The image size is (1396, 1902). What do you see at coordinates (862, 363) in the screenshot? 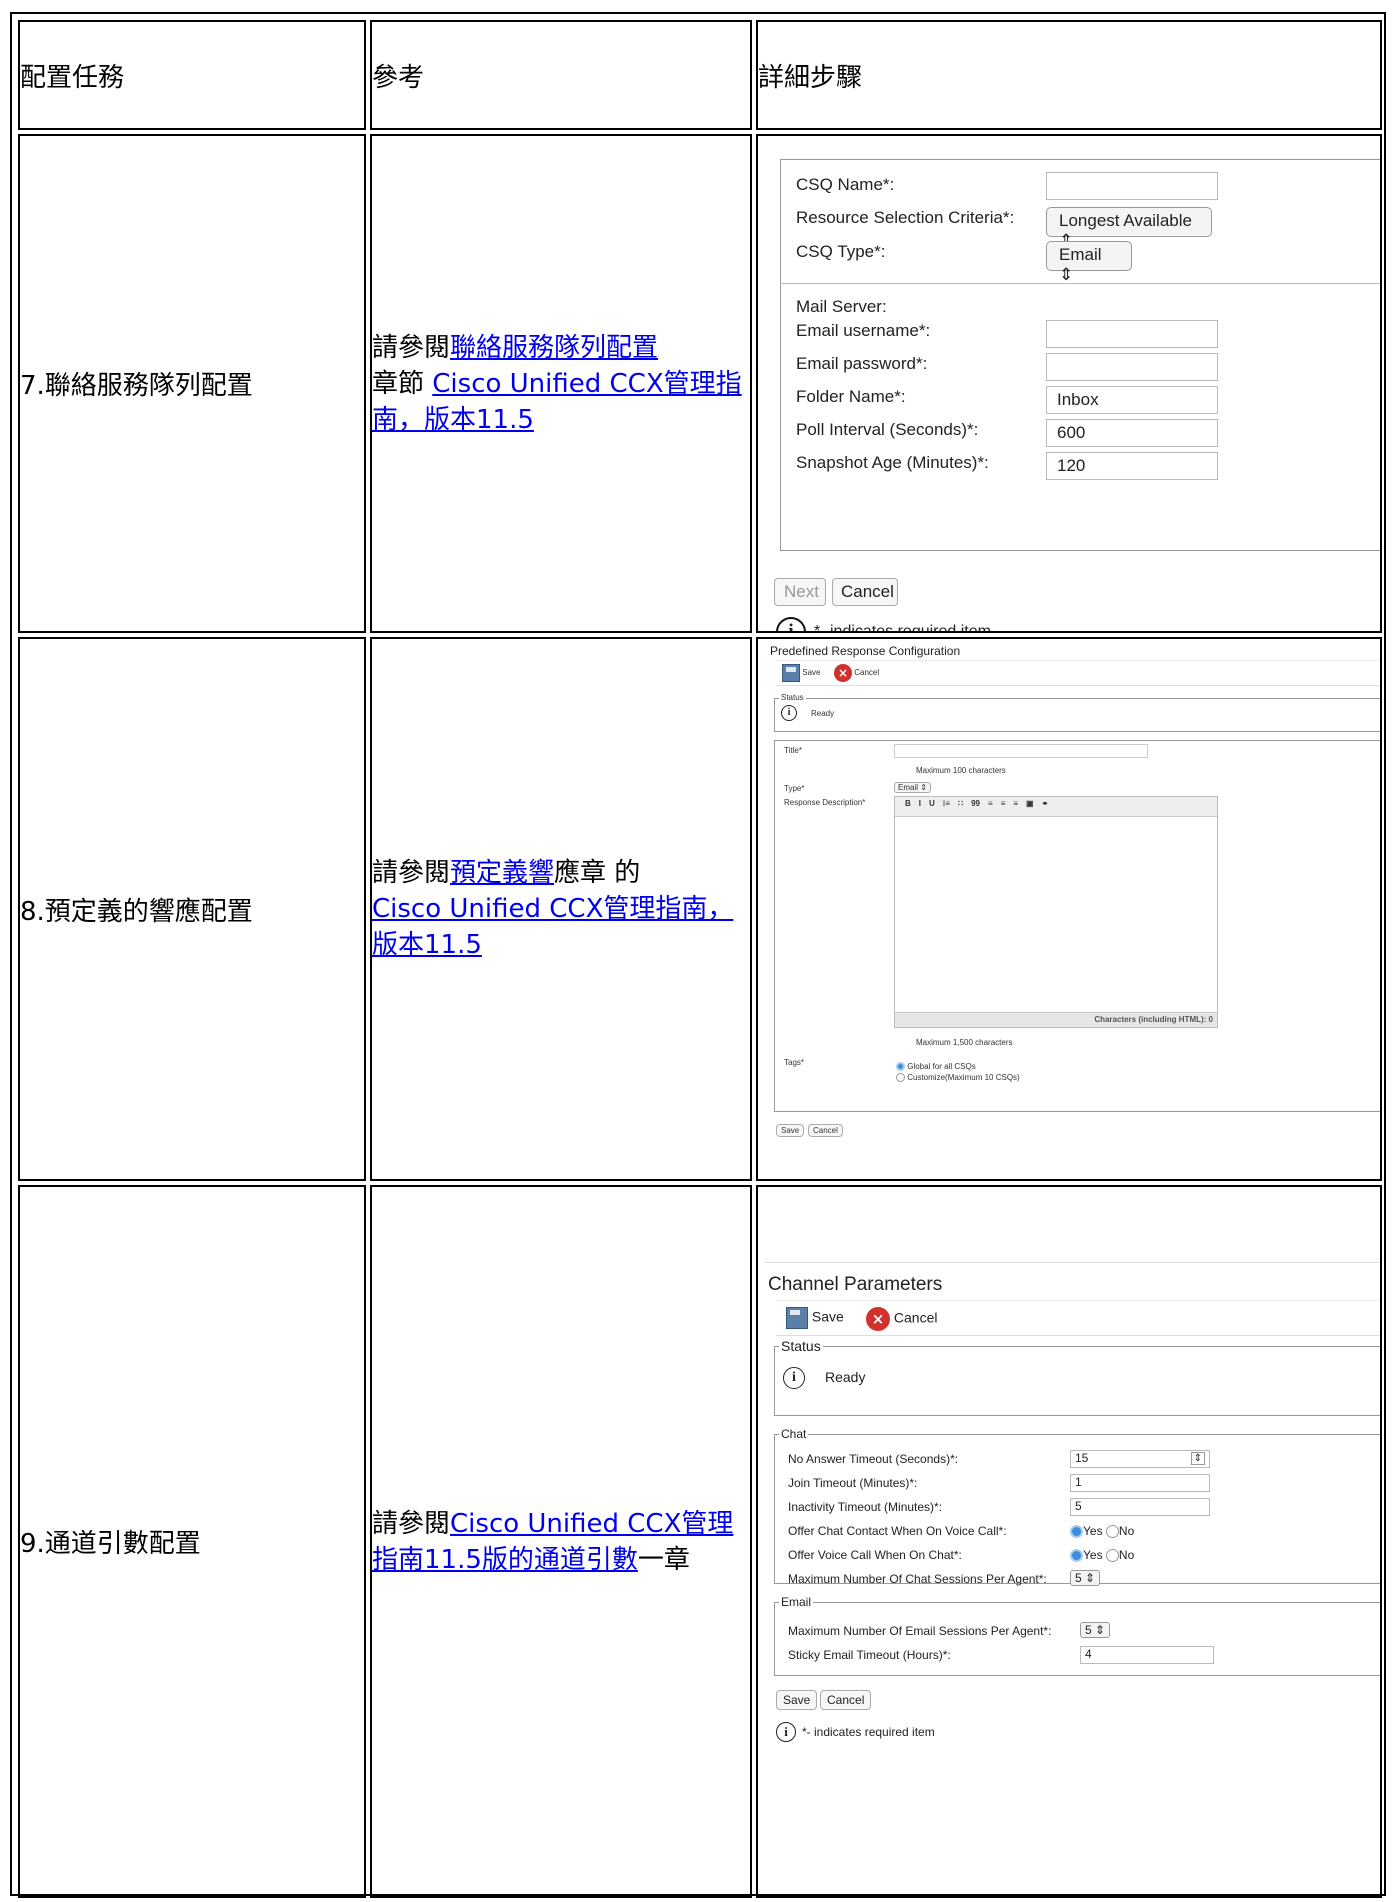
I see `email-password-label: Email password*:` at bounding box center [862, 363].